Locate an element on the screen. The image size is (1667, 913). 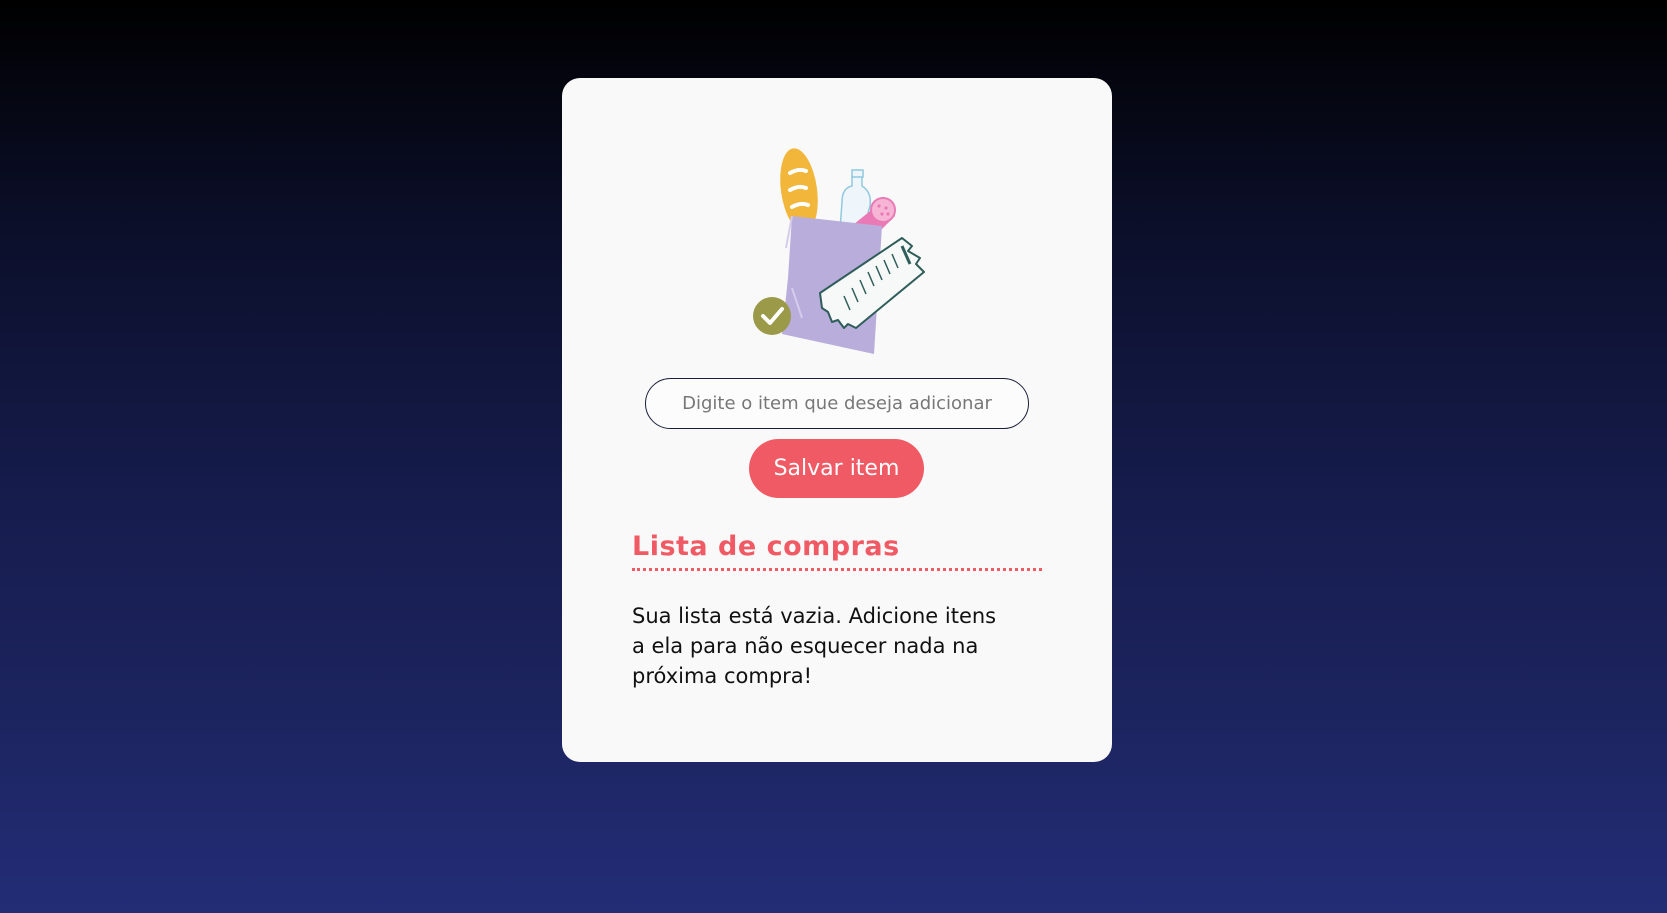
check-badge-icon is located at coordinates (772, 316).